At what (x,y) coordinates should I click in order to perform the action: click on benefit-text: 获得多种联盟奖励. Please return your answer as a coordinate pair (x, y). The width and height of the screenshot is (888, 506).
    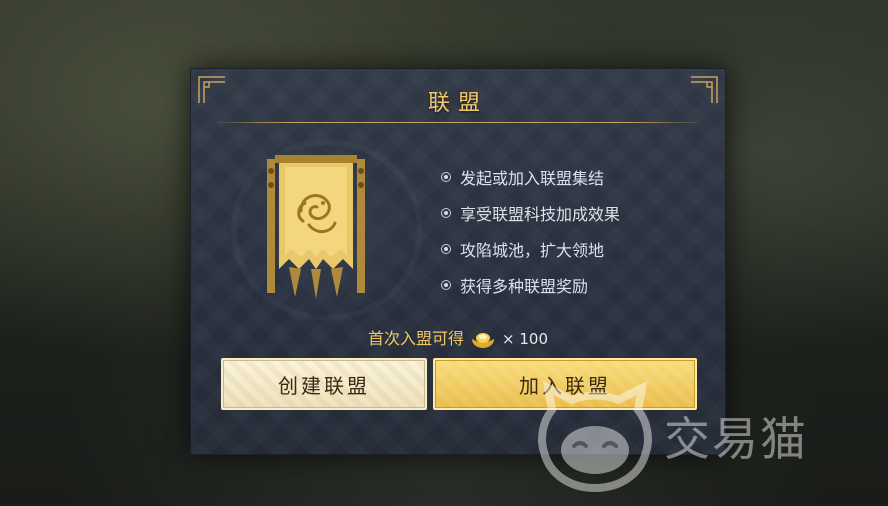
    Looking at the image, I should click on (524, 286).